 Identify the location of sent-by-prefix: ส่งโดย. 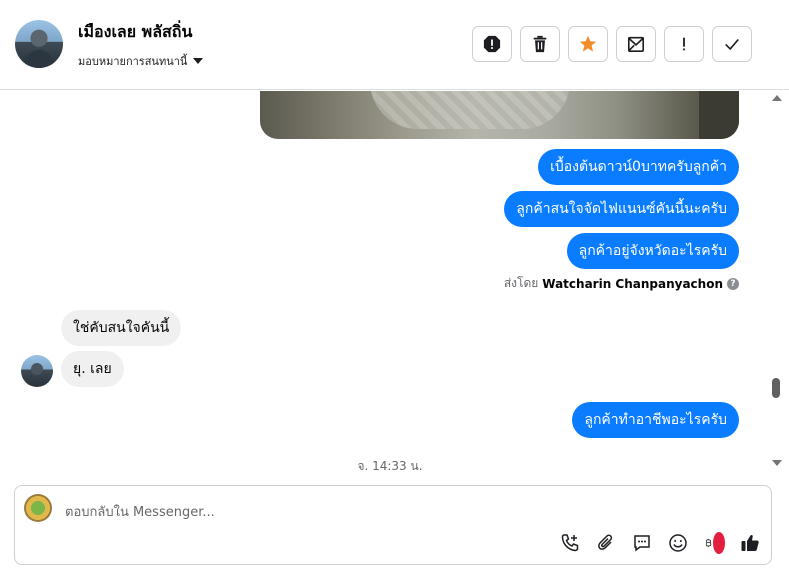
(521, 283).